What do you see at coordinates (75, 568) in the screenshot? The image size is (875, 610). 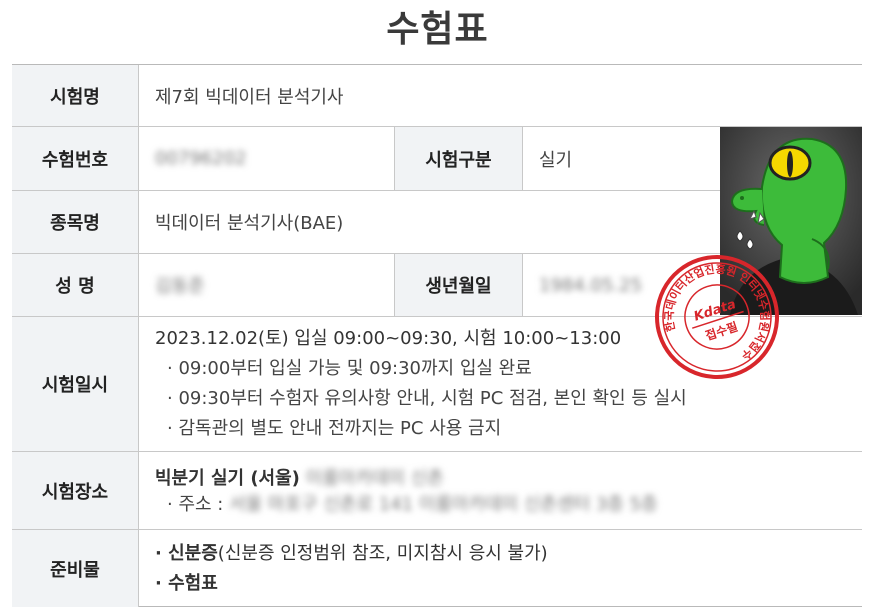 I see `prep-label: 준비물` at bounding box center [75, 568].